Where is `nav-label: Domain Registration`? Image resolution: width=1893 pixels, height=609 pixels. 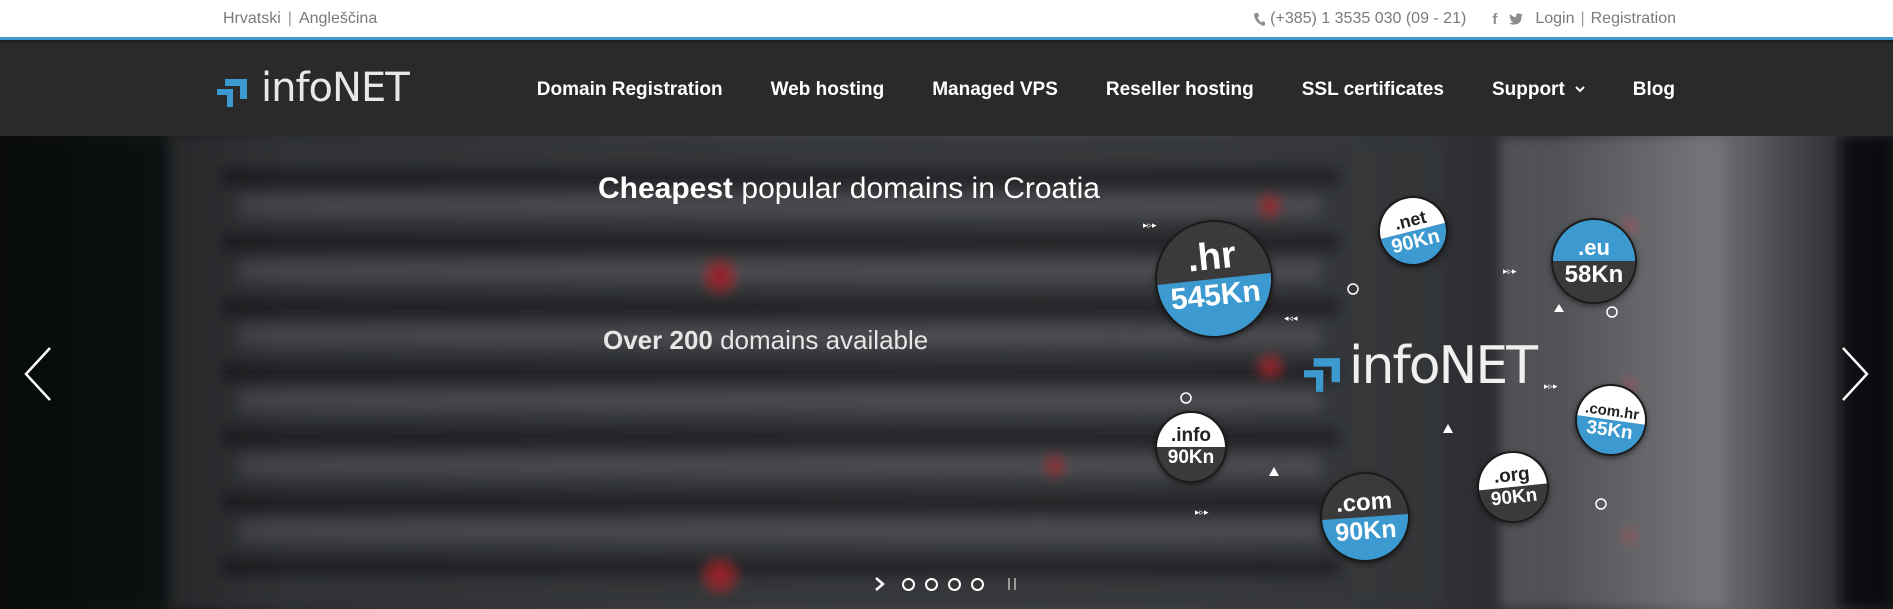 nav-label: Domain Registration is located at coordinates (629, 89).